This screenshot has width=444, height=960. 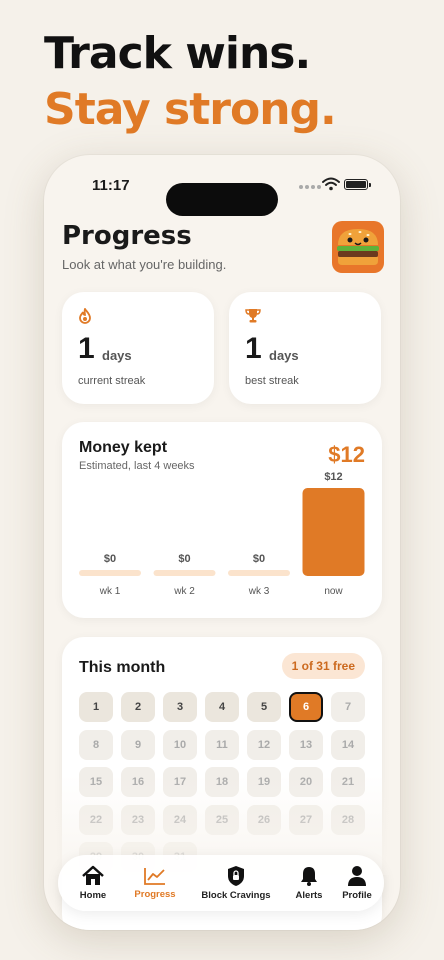 What do you see at coordinates (333, 591) in the screenshot?
I see `bar-category-label: now` at bounding box center [333, 591].